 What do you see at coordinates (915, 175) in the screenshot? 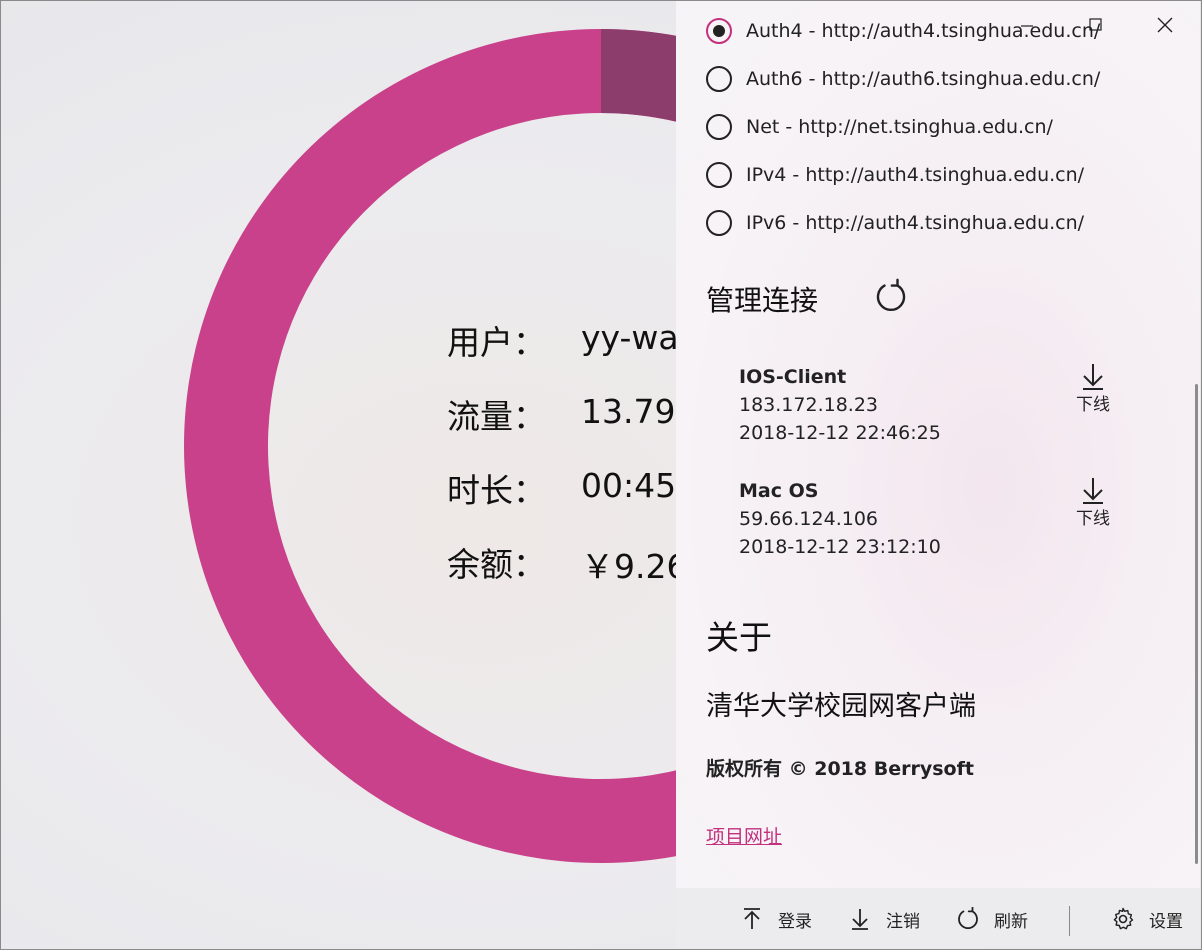
I see `server-option-label: IPv4 - http://auth4.tsinghua.edu.cn/` at bounding box center [915, 175].